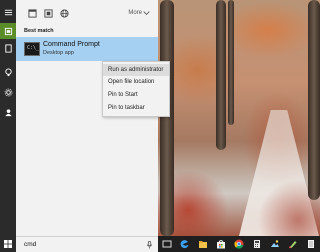 Image resolution: width=320 pixels, height=252 pixels. What do you see at coordinates (48, 13) in the screenshot?
I see `apps-icon` at bounding box center [48, 13].